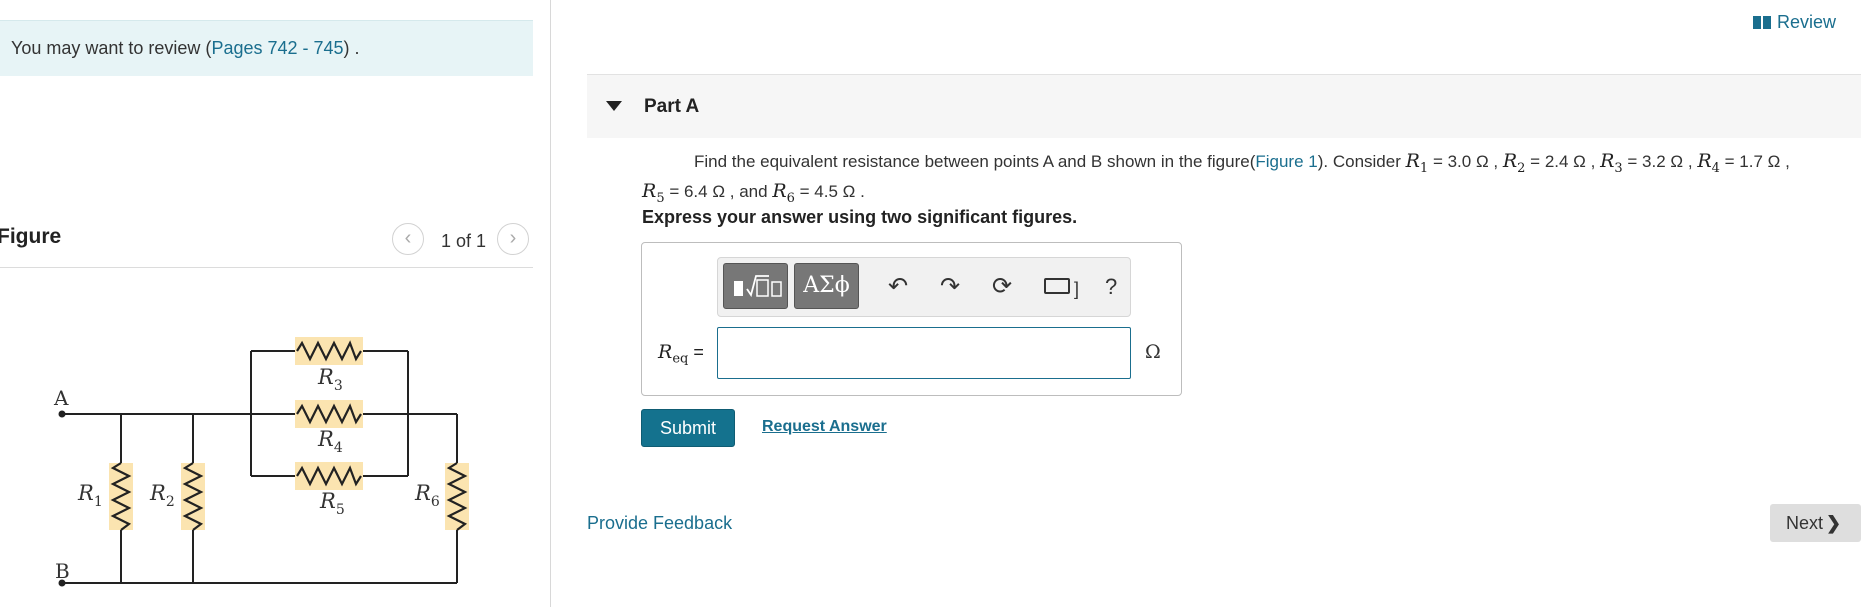 Image resolution: width=1874 pixels, height=607 pixels. What do you see at coordinates (924, 287) in the screenshot?
I see `math-toolbar: ΑΣϕ ↶ ↷ ⟳ ] ?` at bounding box center [924, 287].